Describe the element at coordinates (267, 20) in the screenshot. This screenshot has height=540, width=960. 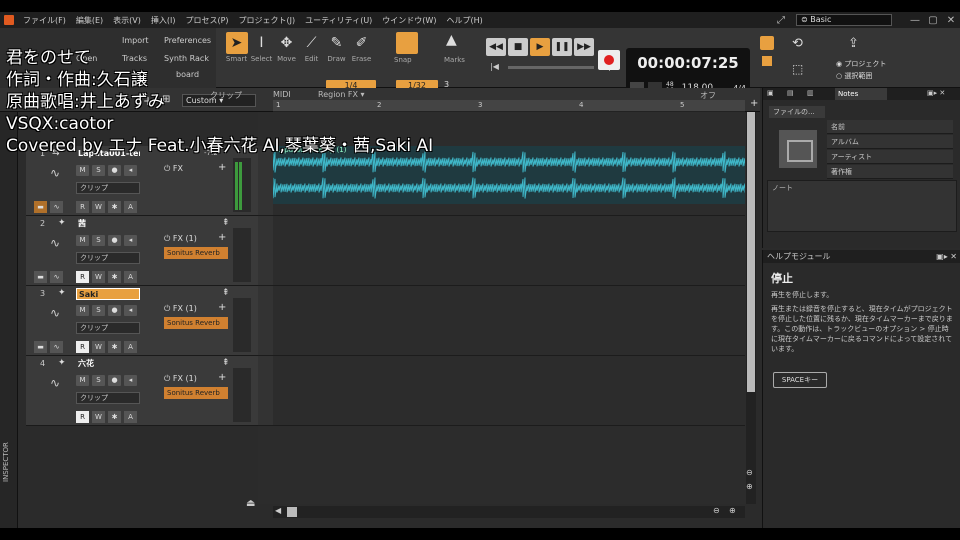
I see `menu-project: プロジェクト(J)` at that location.